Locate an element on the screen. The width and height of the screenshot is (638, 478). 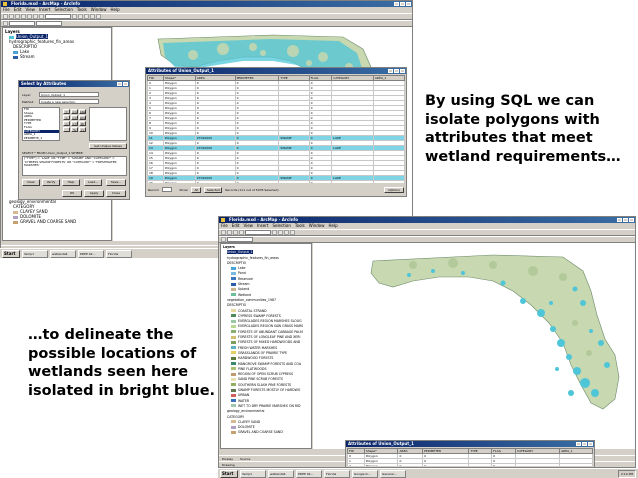
attr2-min-button is located at coordinates (578, 444).